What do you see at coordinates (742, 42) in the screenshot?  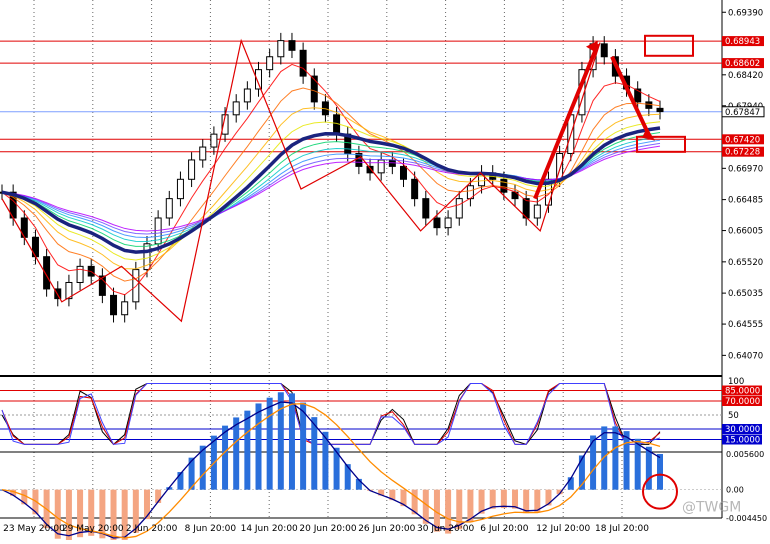 I see `price-level-label: 0.68943` at bounding box center [742, 42].